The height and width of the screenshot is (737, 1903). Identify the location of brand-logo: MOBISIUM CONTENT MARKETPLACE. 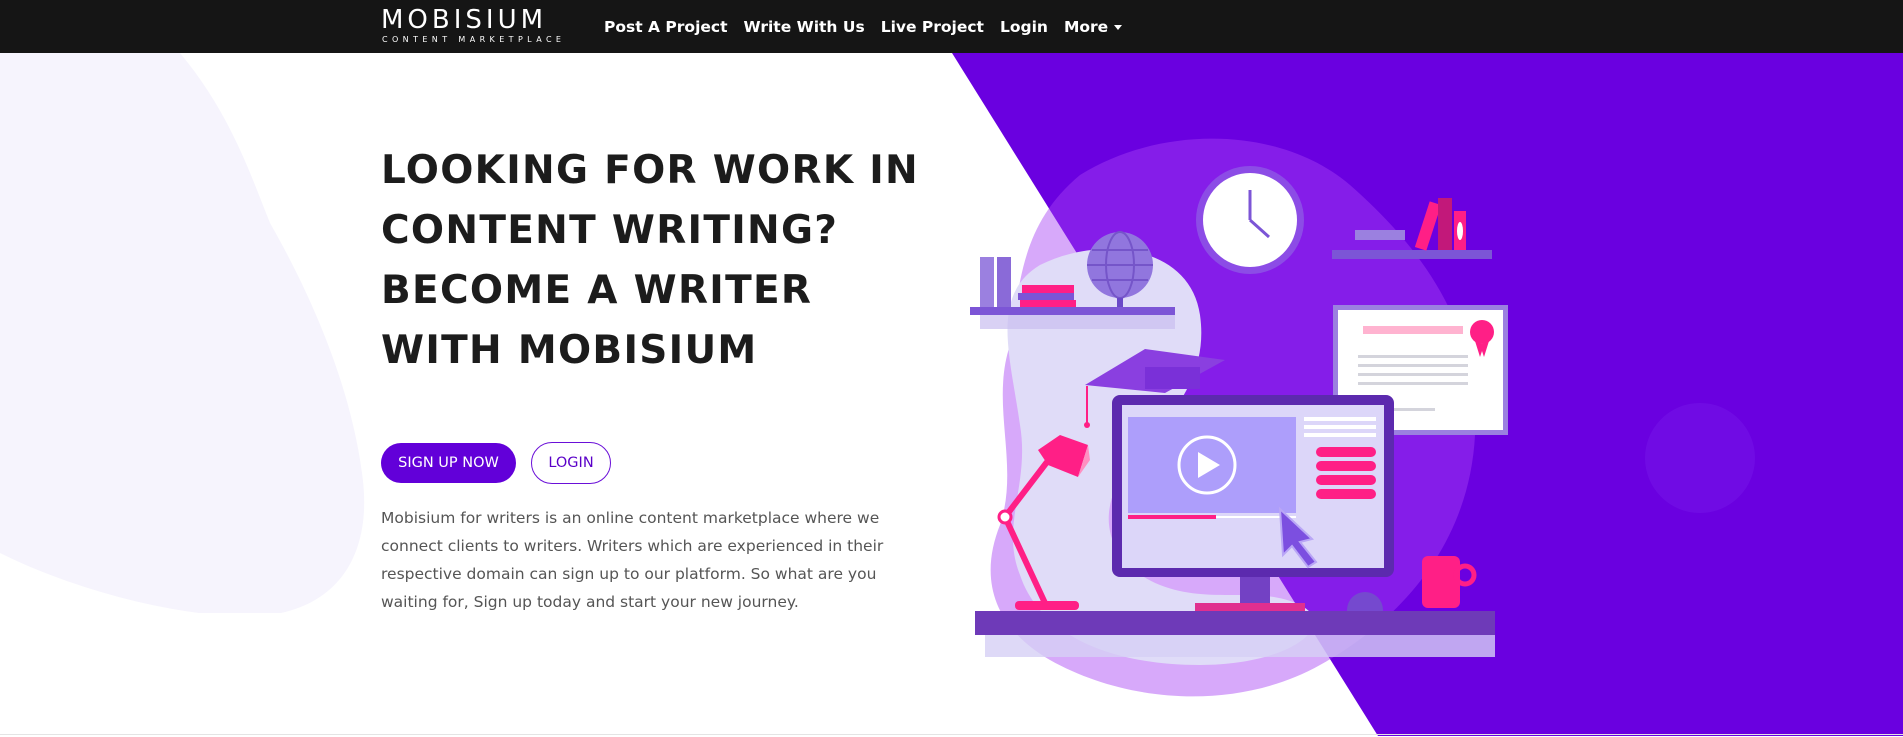
(480, 25).